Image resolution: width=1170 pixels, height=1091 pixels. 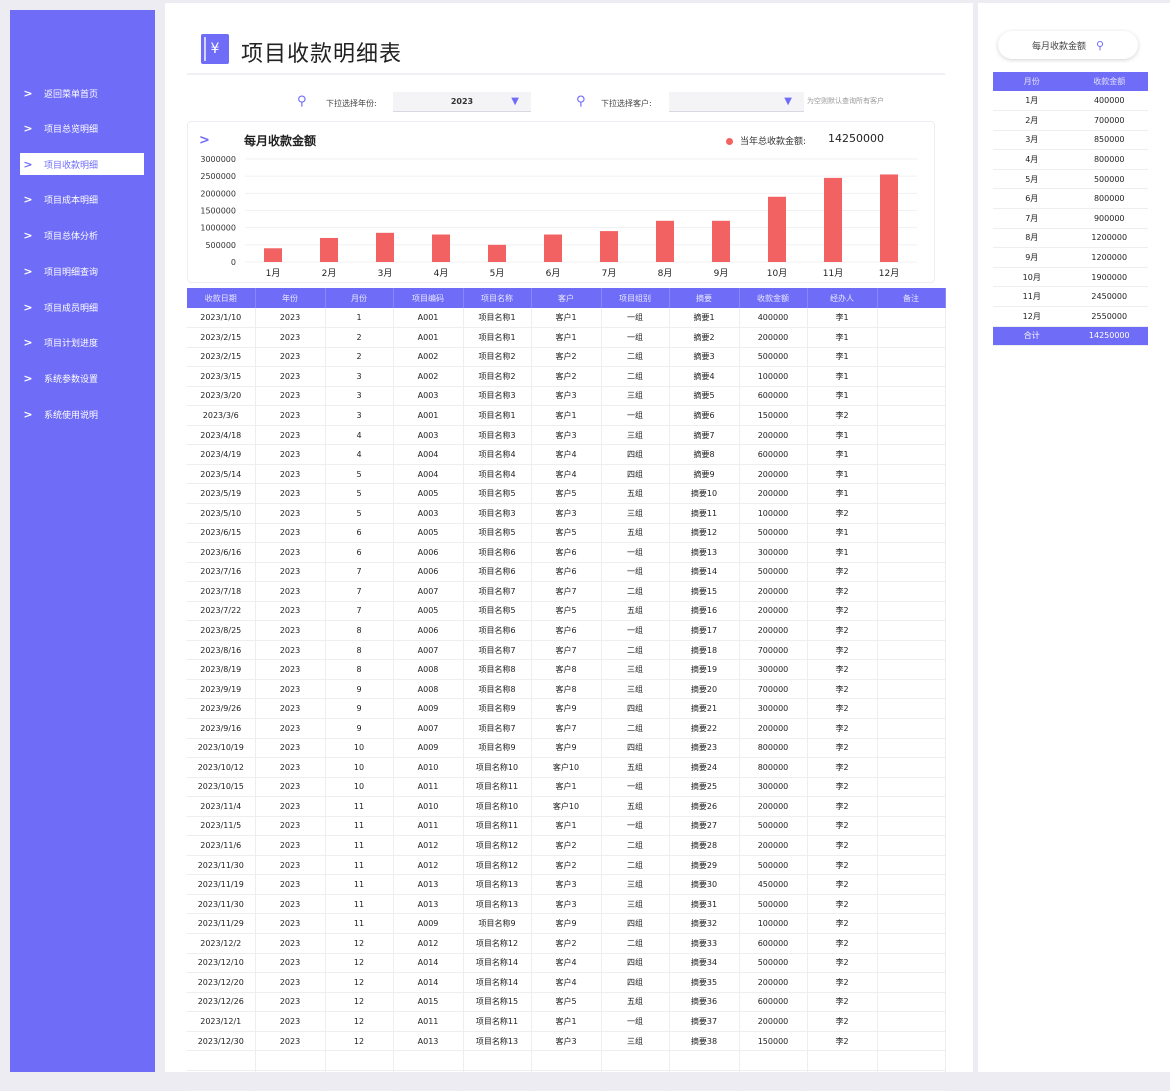 I want to click on table-row: 2023/2/15 2023 2 A002 项目名称2 客户2 二组 摘要3 500000 李1, so click(x=566, y=357).